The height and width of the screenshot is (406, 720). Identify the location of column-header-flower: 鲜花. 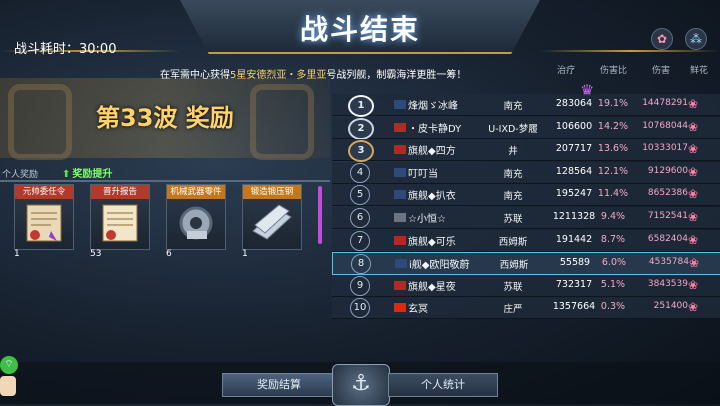
(699, 71).